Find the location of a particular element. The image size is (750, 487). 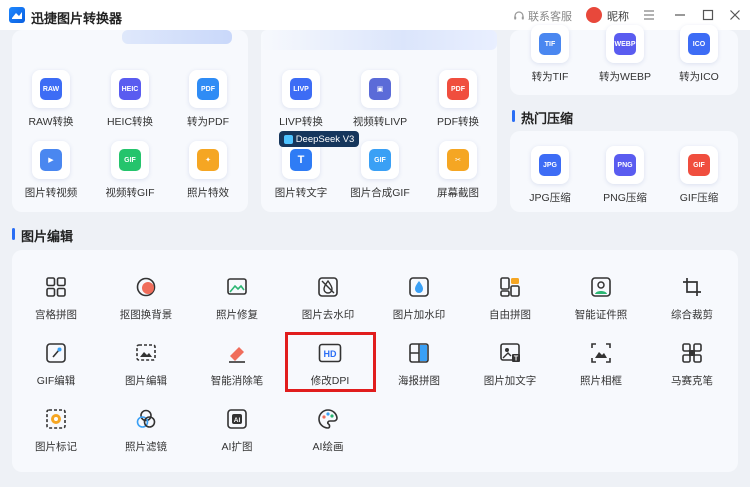

effects-icon: ✦ is located at coordinates (208, 160).